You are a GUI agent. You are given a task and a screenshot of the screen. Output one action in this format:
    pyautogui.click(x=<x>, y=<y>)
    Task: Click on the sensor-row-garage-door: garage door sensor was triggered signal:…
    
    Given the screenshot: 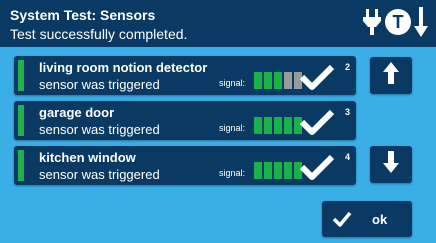 What is the action you would take?
    pyautogui.click(x=185, y=120)
    